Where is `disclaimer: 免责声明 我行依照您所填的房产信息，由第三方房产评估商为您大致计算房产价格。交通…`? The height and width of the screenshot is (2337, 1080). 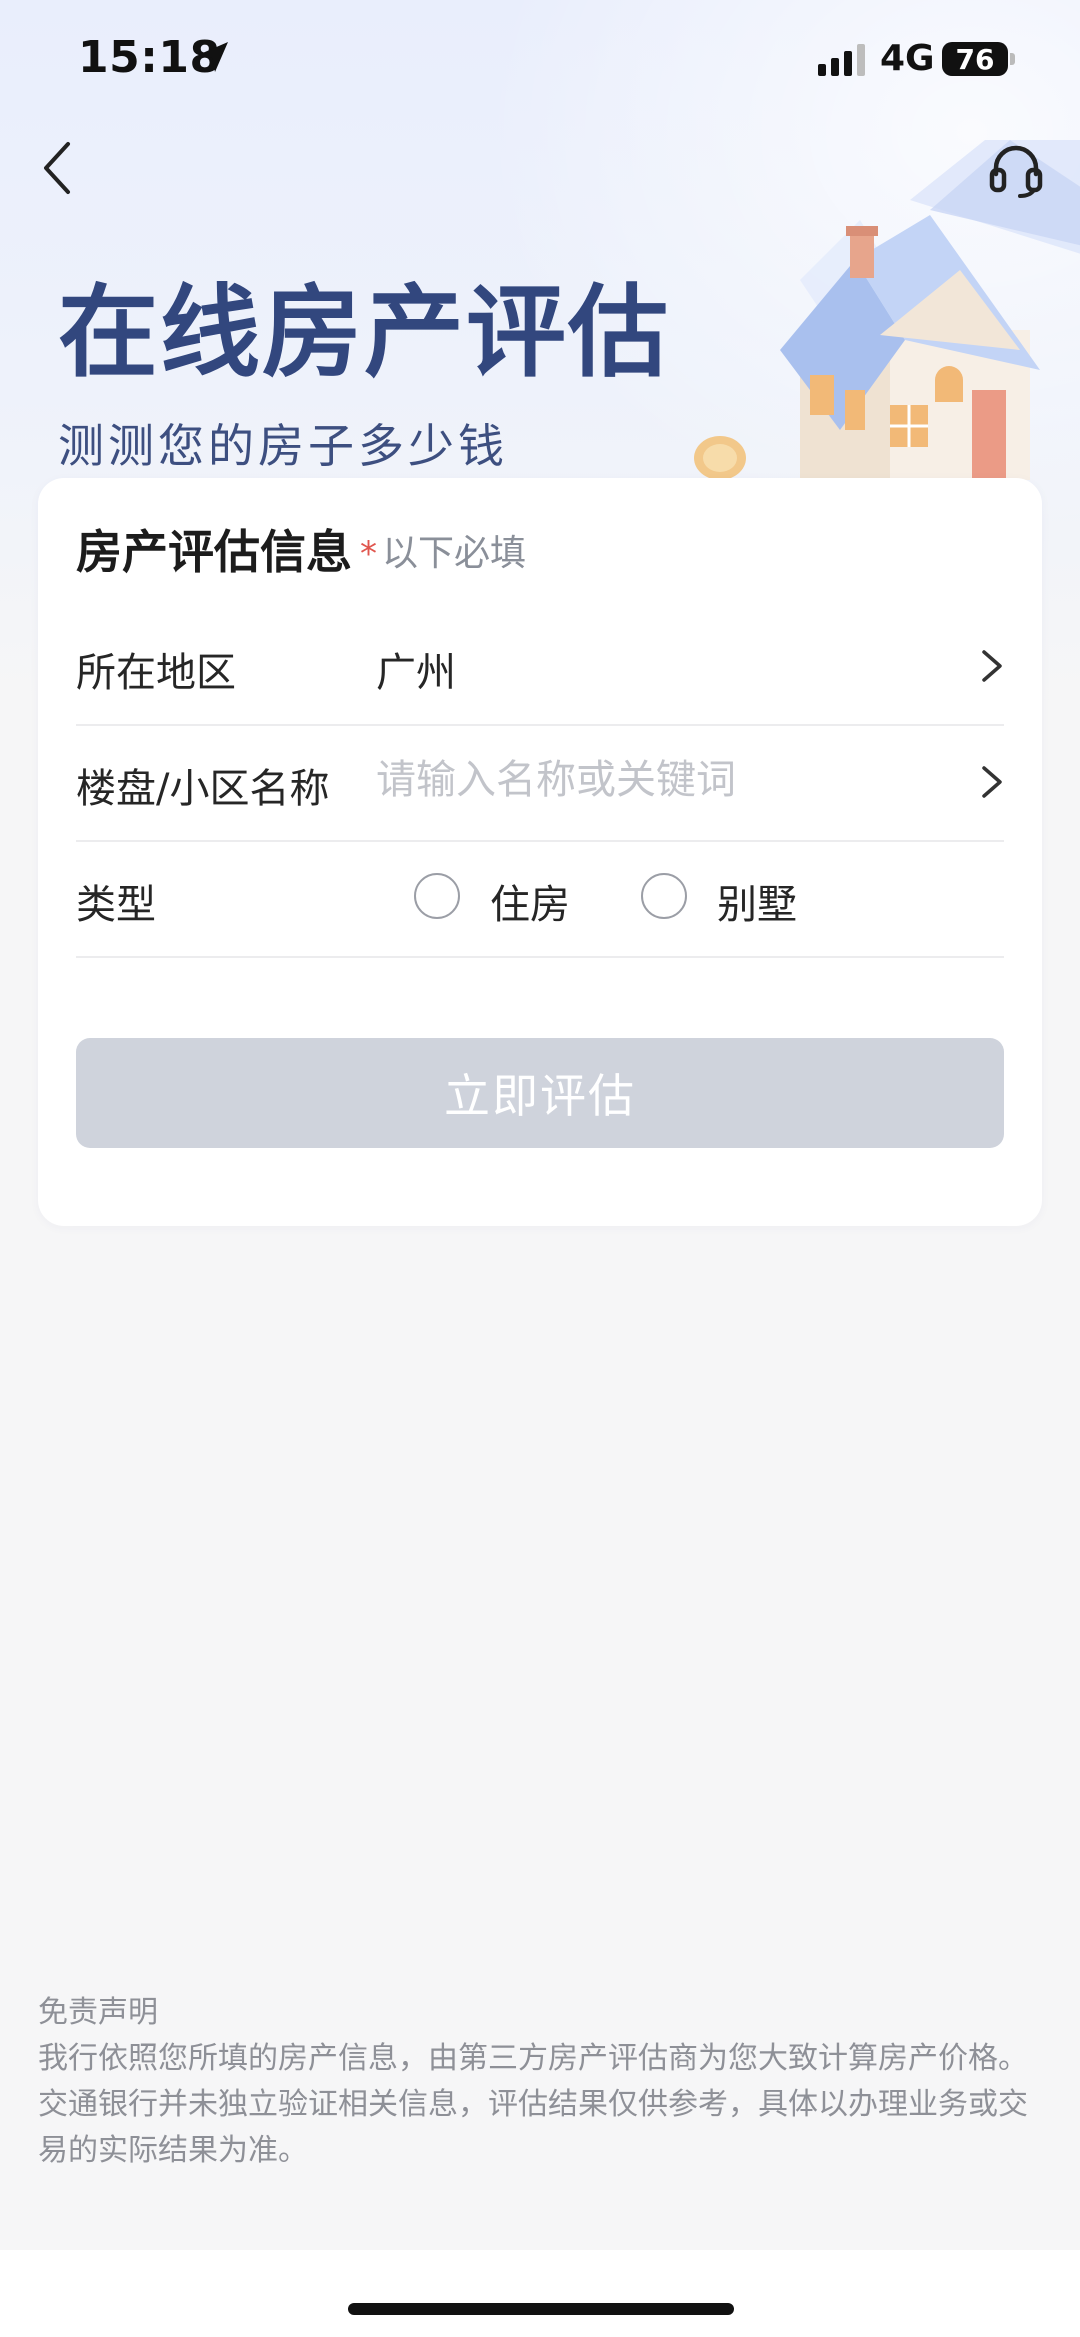
disclaimer: 免责声明 我行依照您所填的房产信息，由第三方房产评估商为您大致计算房产价格。交通… is located at coordinates (543, 2082).